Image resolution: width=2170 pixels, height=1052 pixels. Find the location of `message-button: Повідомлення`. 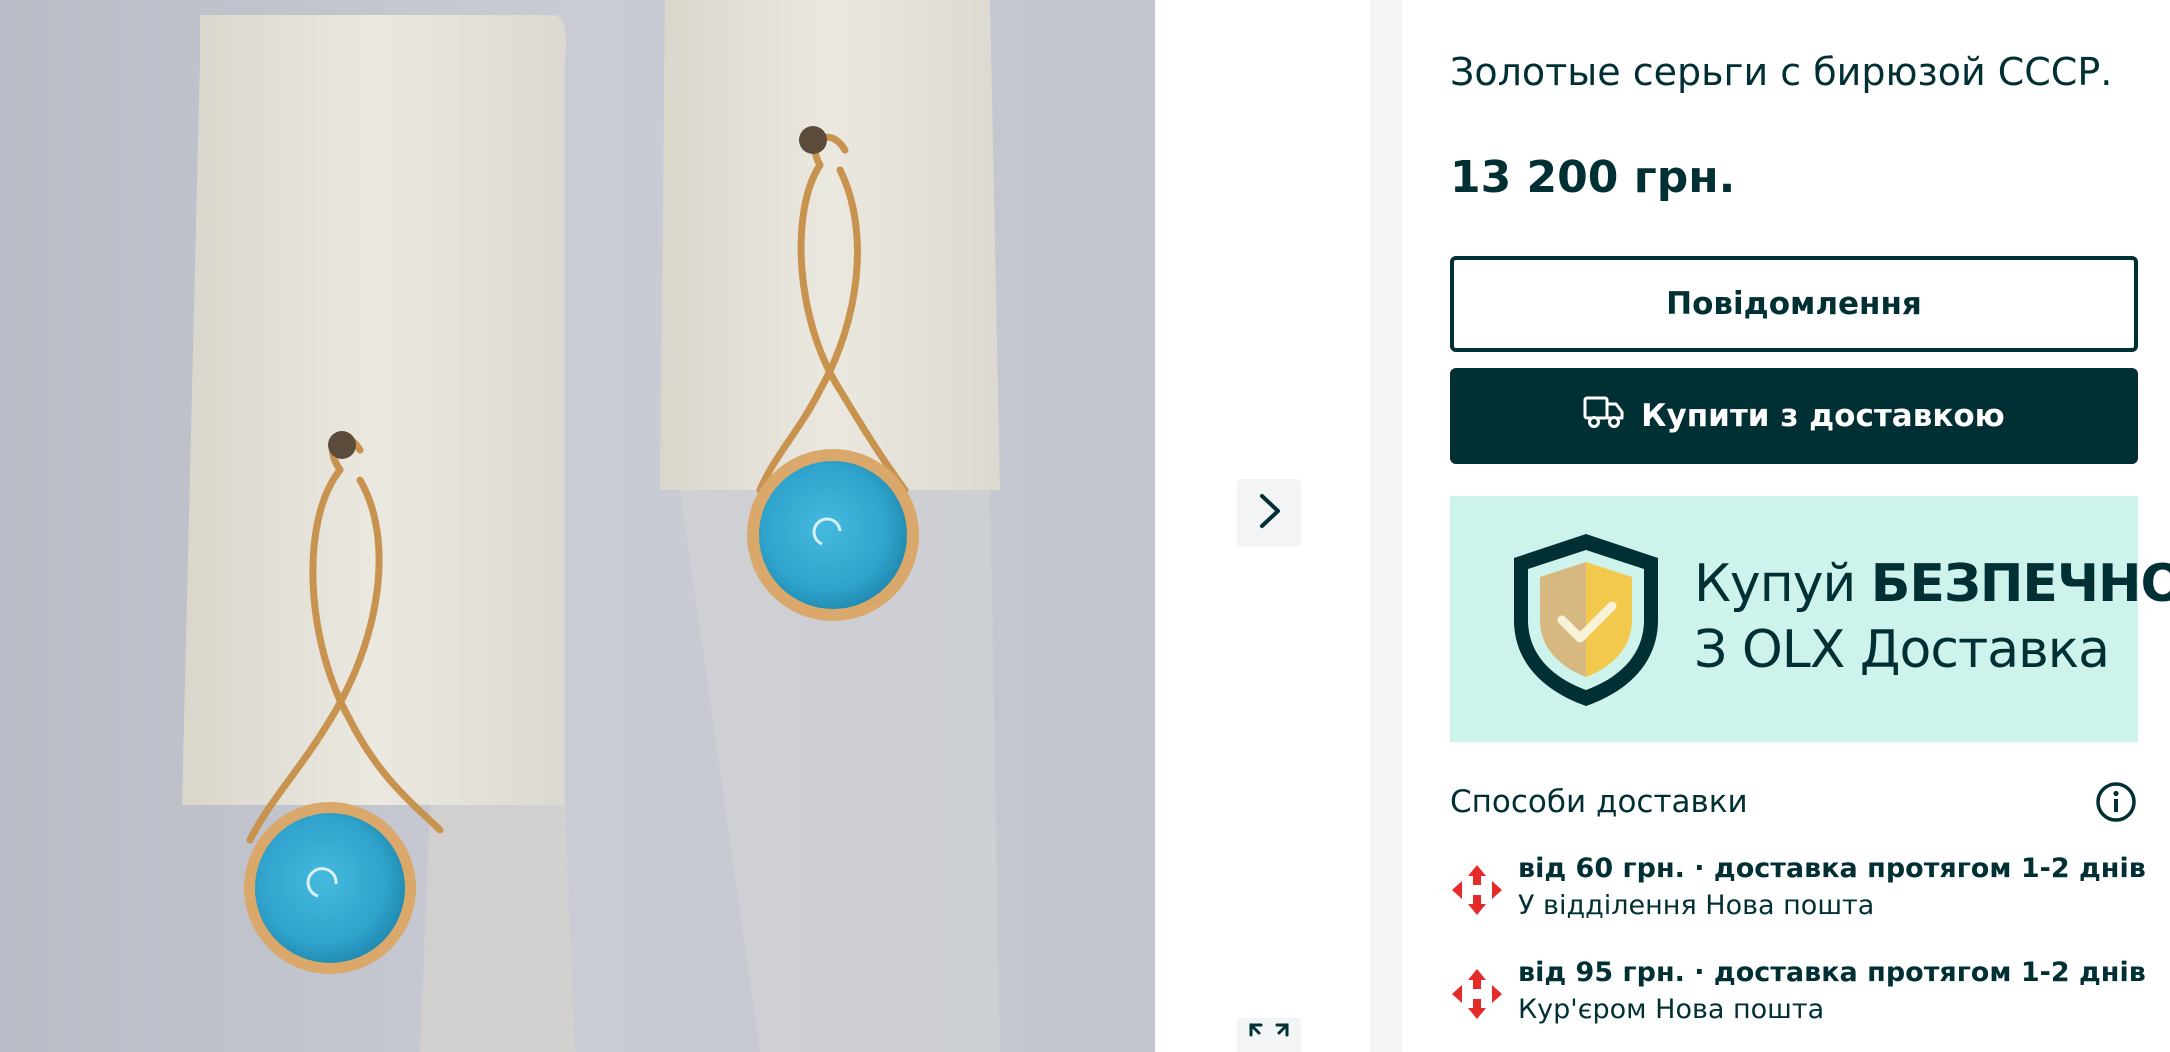

message-button: Повідомлення is located at coordinates (1794, 304).